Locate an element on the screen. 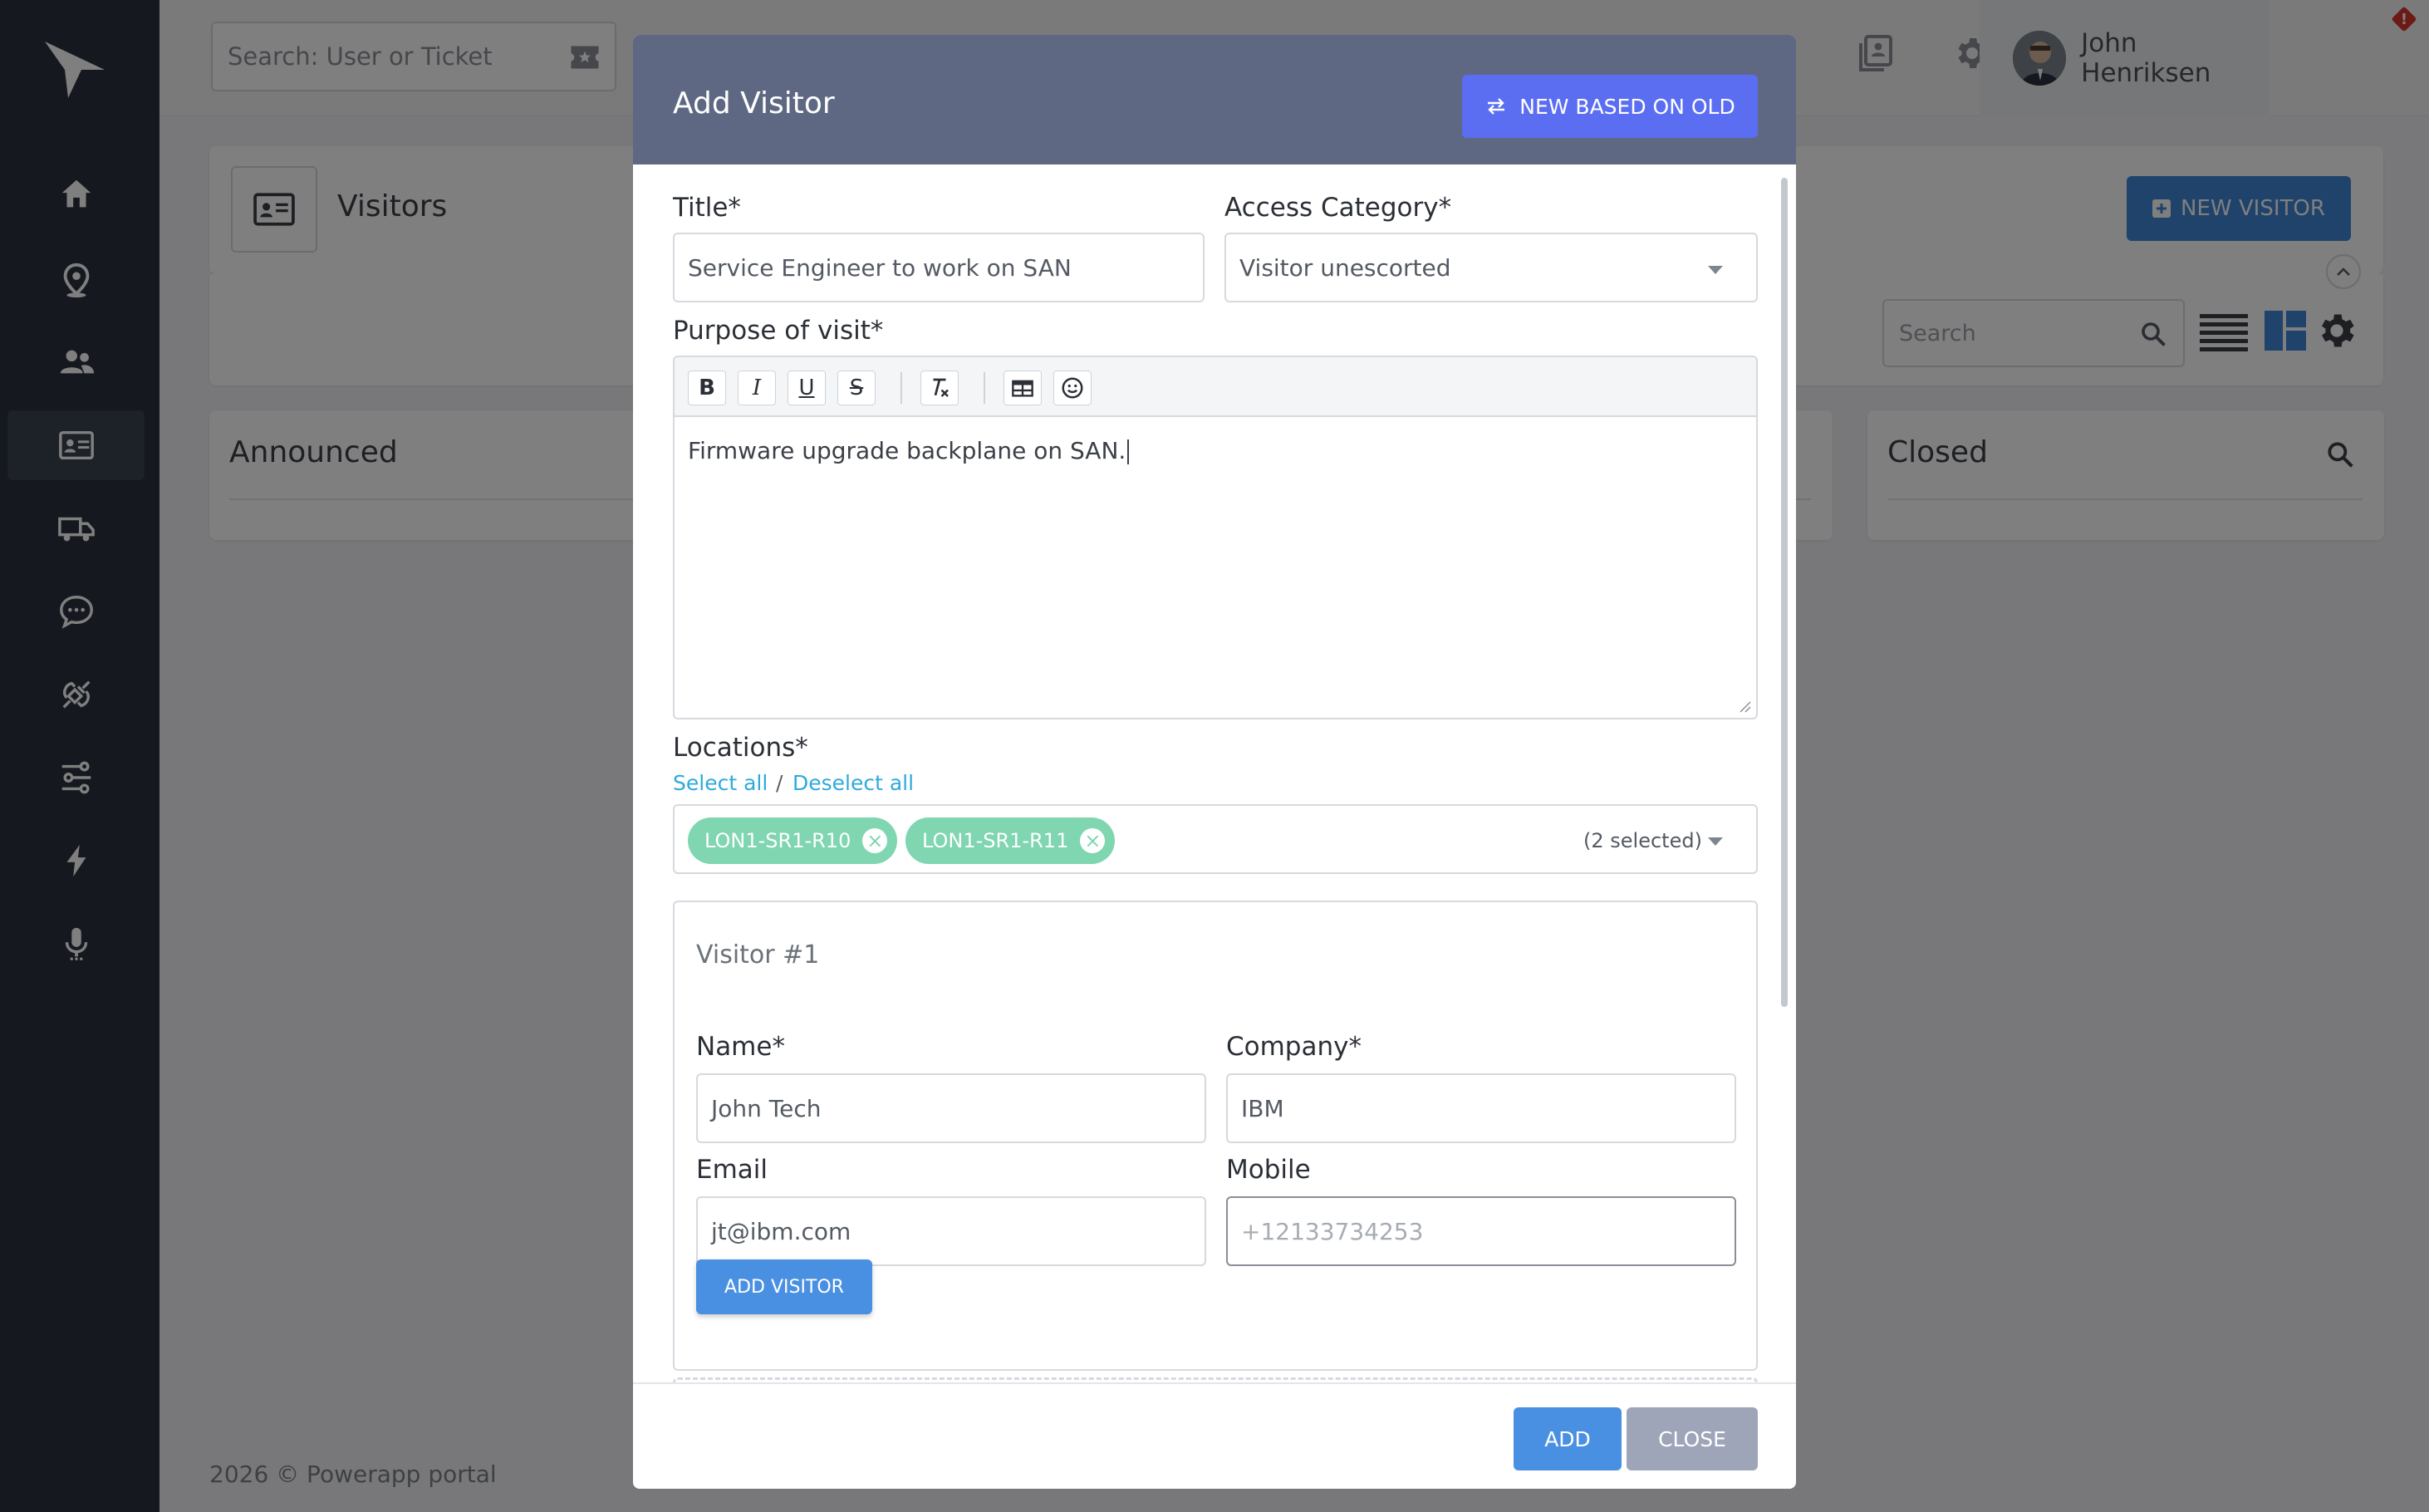  deselect-all-link: Deselect all is located at coordinates (853, 783).